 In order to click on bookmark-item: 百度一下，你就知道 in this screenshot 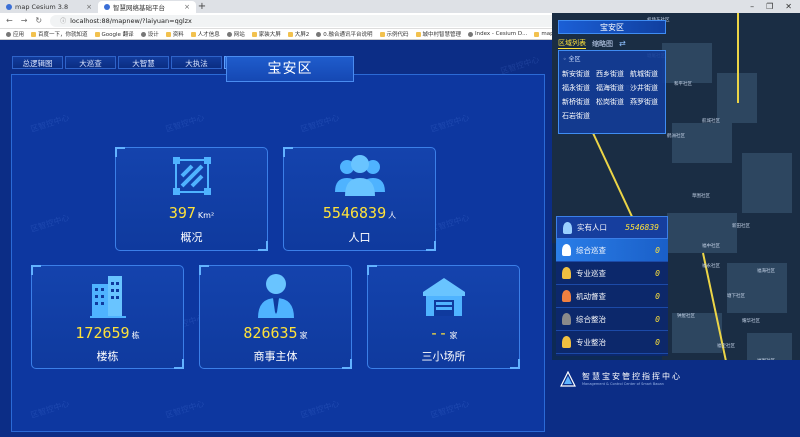, I will do `click(59, 34)`.